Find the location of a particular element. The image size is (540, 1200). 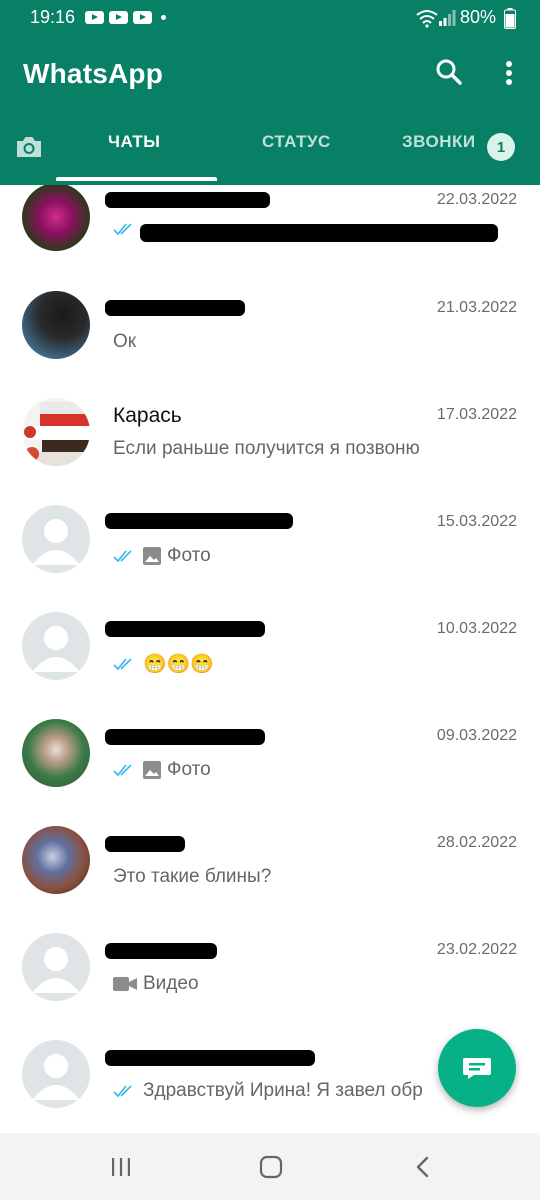

video-icon is located at coordinates (125, 984).